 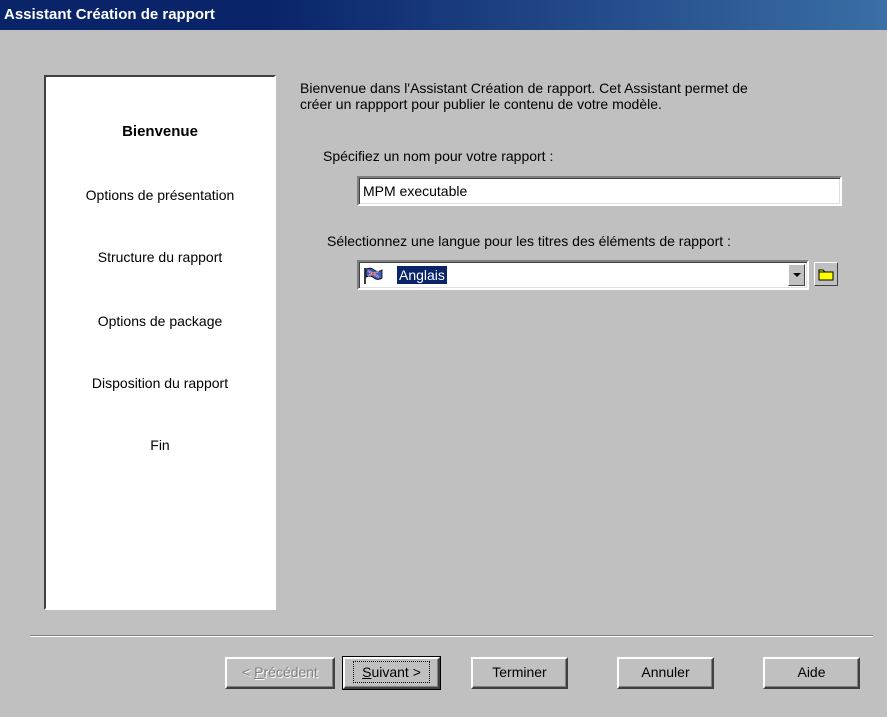 I want to click on previous-button: < Précédent, so click(x=280, y=673).